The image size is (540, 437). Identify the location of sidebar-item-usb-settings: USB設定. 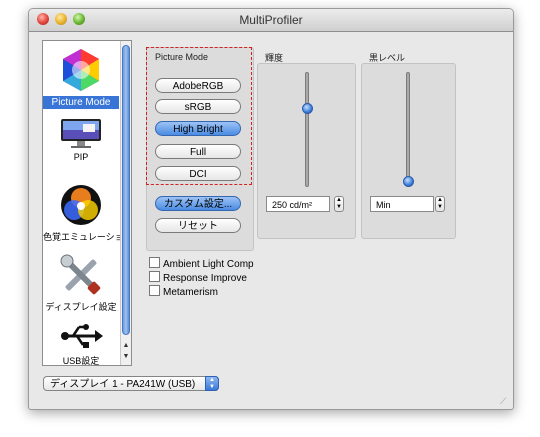
(81, 343).